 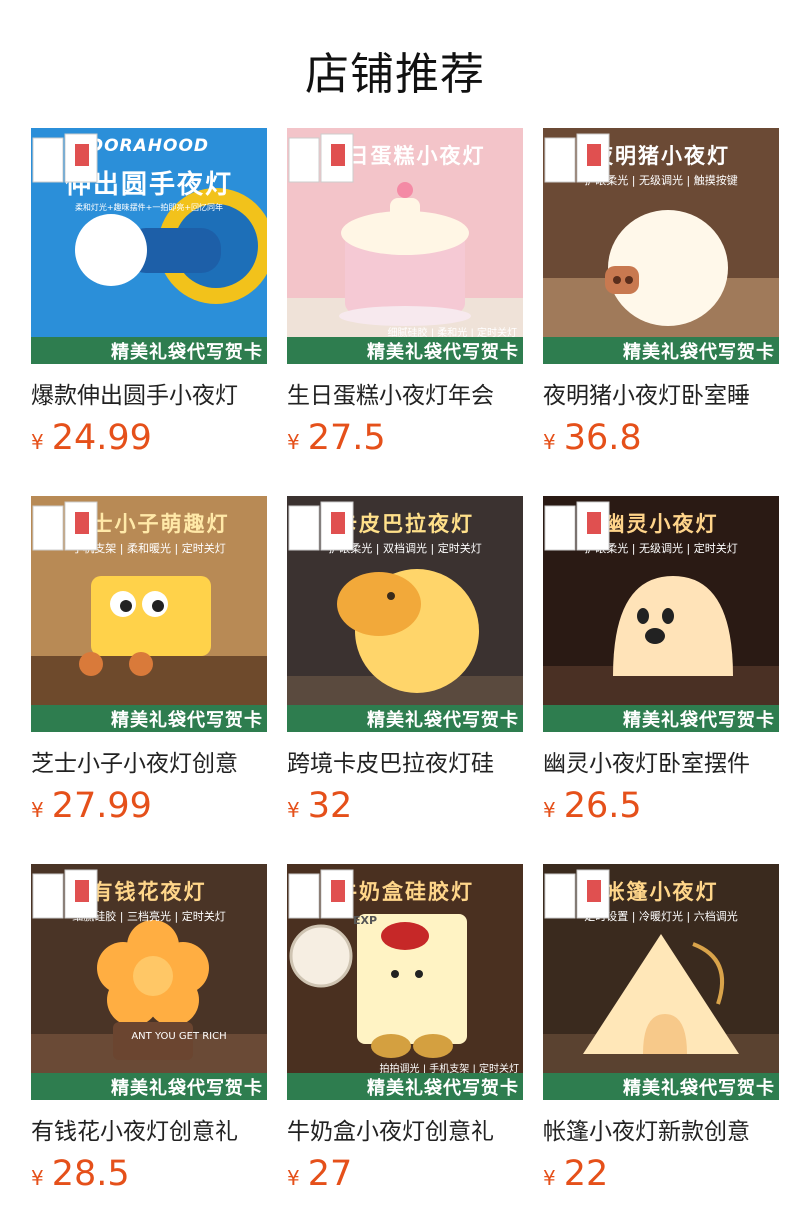 What do you see at coordinates (336, 438) in the screenshot?
I see `product-price: ¥27.5` at bounding box center [336, 438].